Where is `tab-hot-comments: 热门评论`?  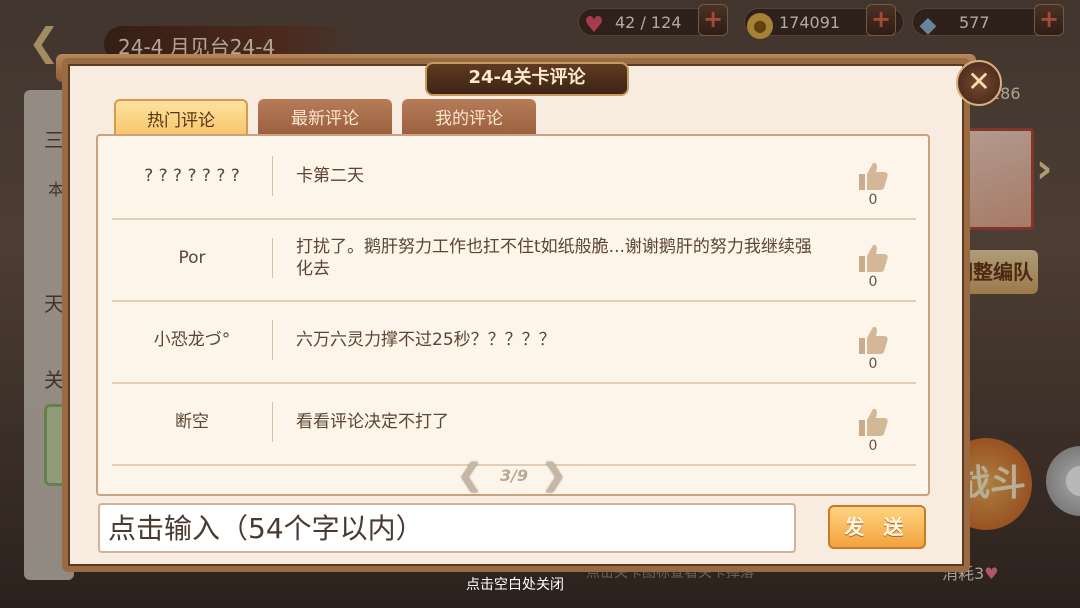 tab-hot-comments: 热门评论 is located at coordinates (181, 117).